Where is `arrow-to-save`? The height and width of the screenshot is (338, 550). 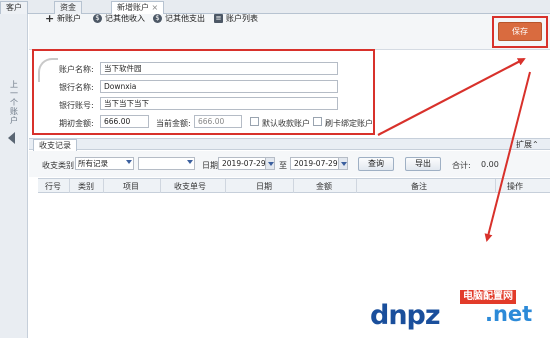
arrow-to-save is located at coordinates (451, 97).